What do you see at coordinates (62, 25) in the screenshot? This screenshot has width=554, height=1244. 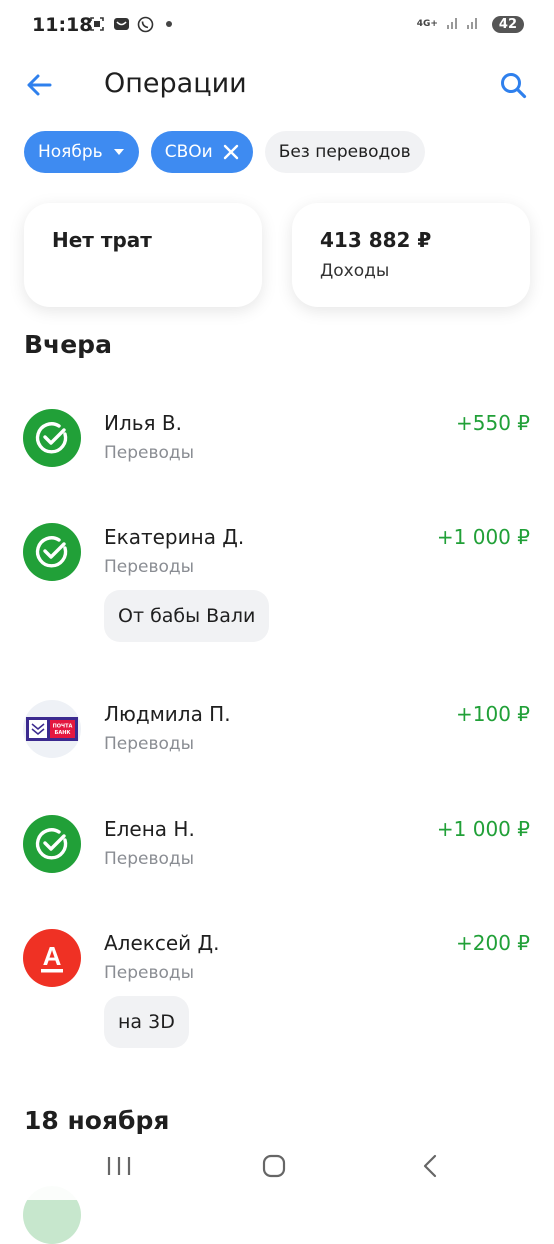 I see `status-time: 11:18` at bounding box center [62, 25].